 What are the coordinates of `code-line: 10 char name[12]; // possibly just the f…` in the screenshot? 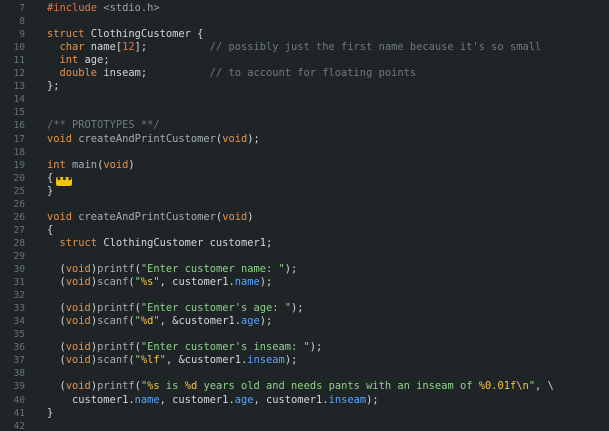 It's located at (304, 47).